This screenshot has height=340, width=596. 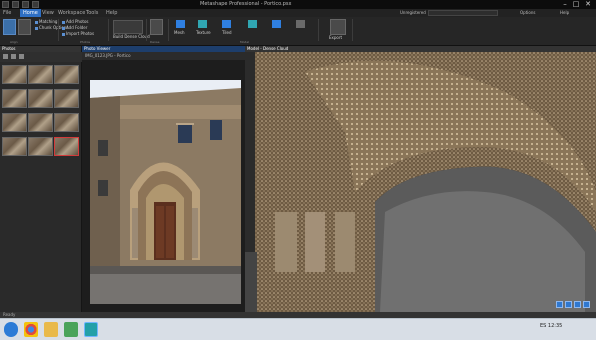 I want to click on align-photos-button, so click(x=9, y=27).